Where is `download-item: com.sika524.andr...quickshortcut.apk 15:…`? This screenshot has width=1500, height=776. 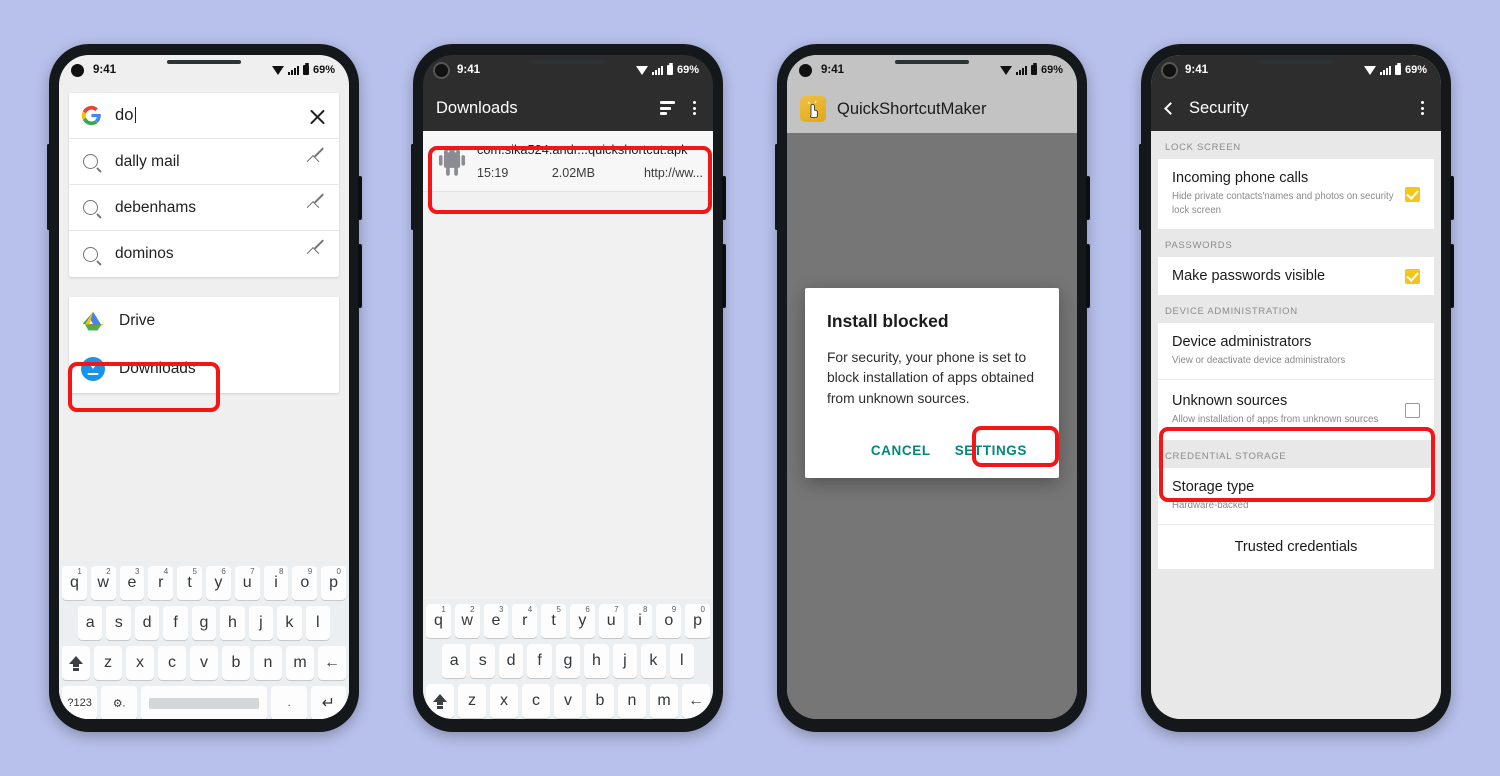 download-item: com.sika524.andr...quickshortcut.apk 15:… is located at coordinates (568, 161).